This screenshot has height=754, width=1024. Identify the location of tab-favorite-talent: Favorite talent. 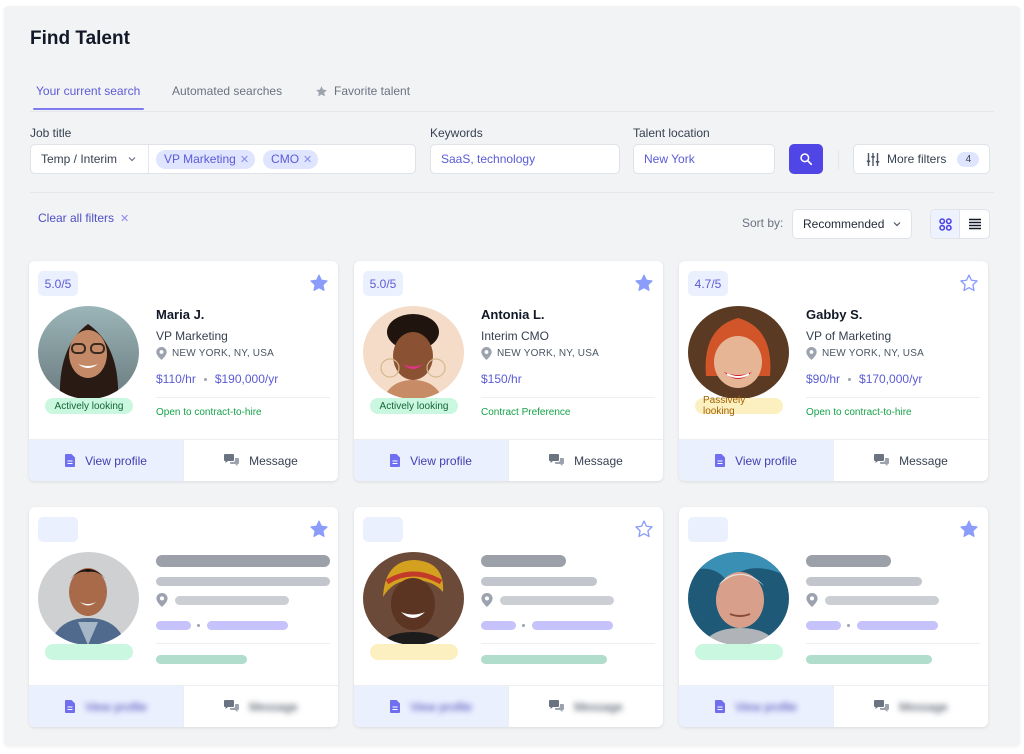
(362, 91).